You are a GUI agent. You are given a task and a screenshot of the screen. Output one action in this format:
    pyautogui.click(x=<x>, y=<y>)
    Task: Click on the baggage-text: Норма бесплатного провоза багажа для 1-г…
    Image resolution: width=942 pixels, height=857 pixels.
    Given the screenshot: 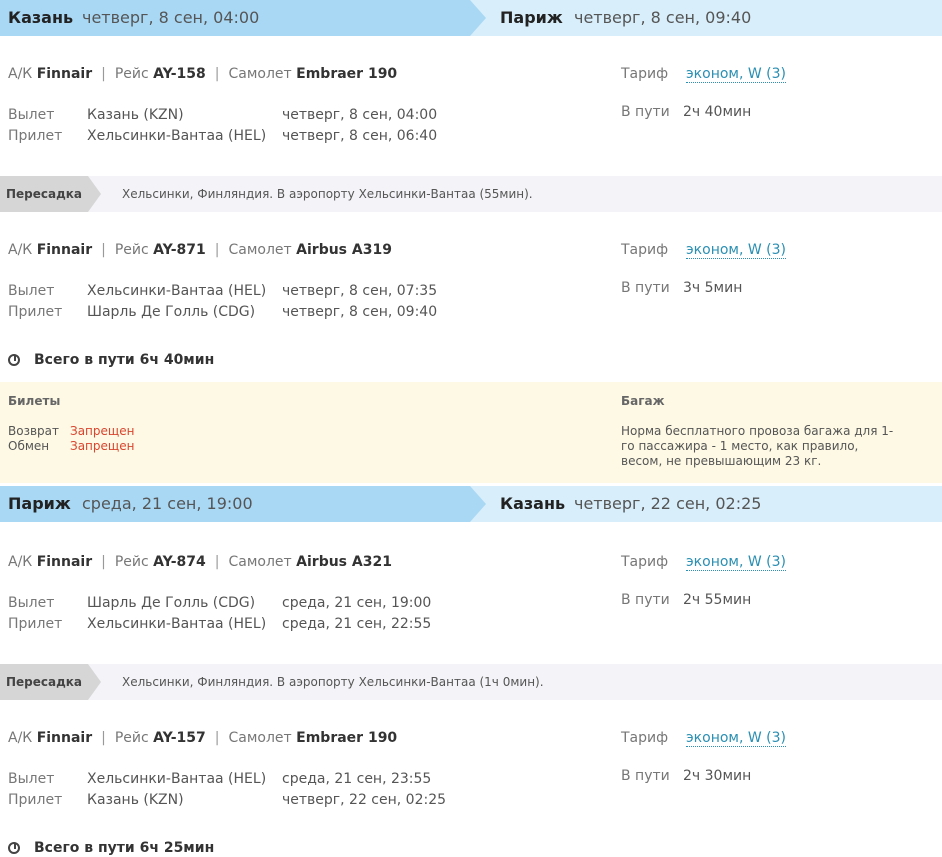 What is the action you would take?
    pyautogui.click(x=757, y=446)
    